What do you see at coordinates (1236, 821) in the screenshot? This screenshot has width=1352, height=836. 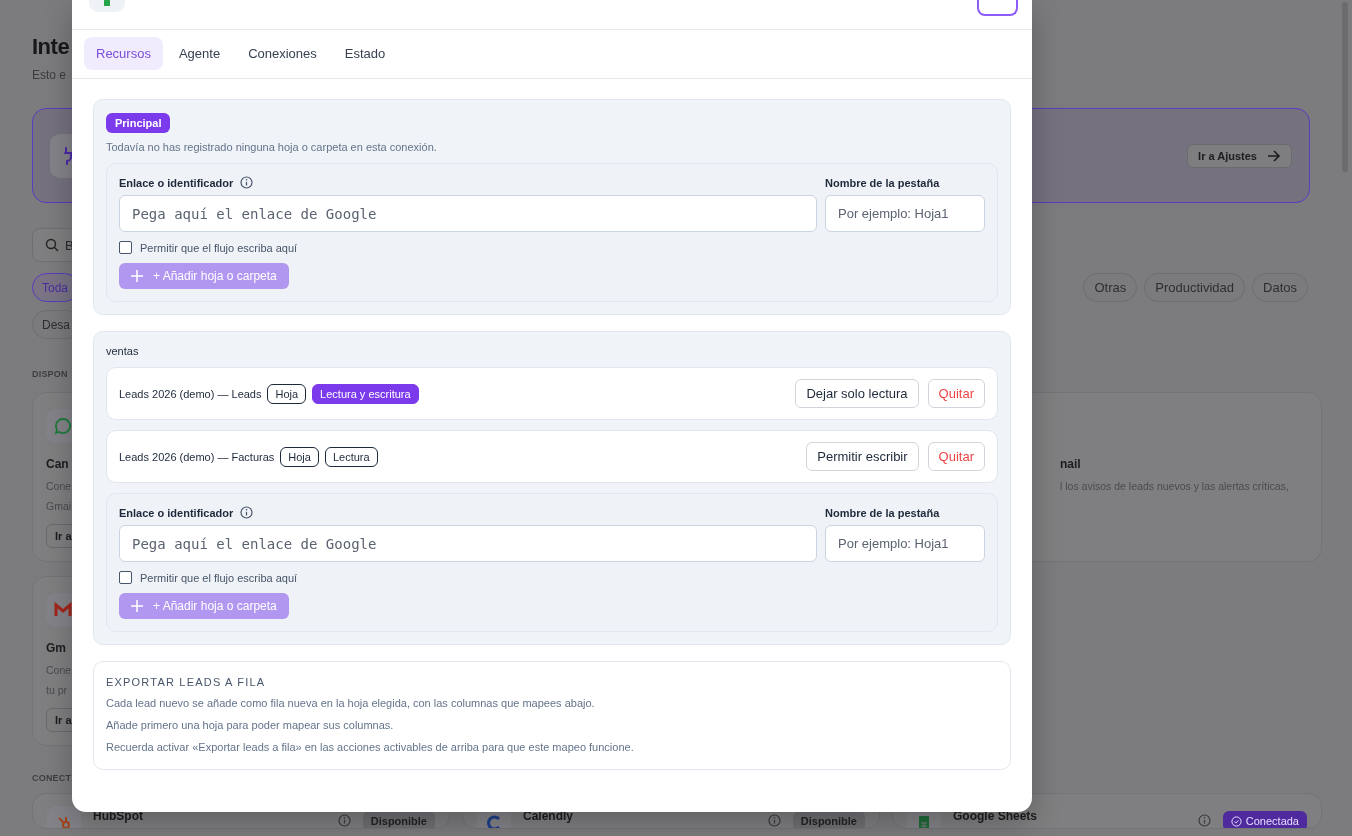 I see `check-circle-icon` at bounding box center [1236, 821].